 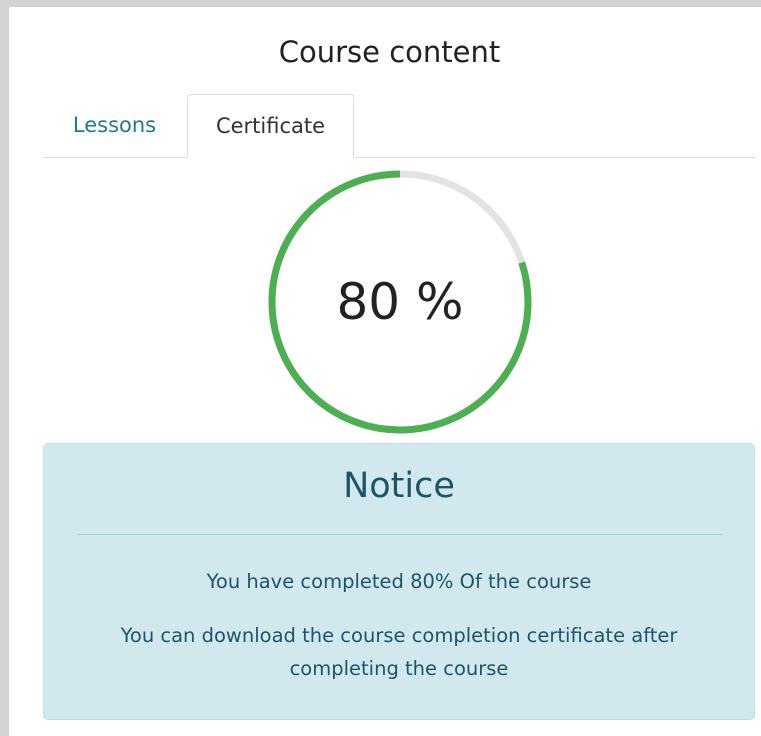 I want to click on progress-percent-label: 80 %, so click(x=400, y=302).